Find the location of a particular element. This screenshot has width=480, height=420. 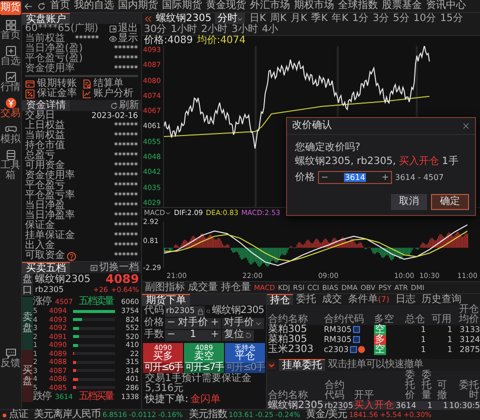

nav-tab: 国际期货 is located at coordinates (182, 6).